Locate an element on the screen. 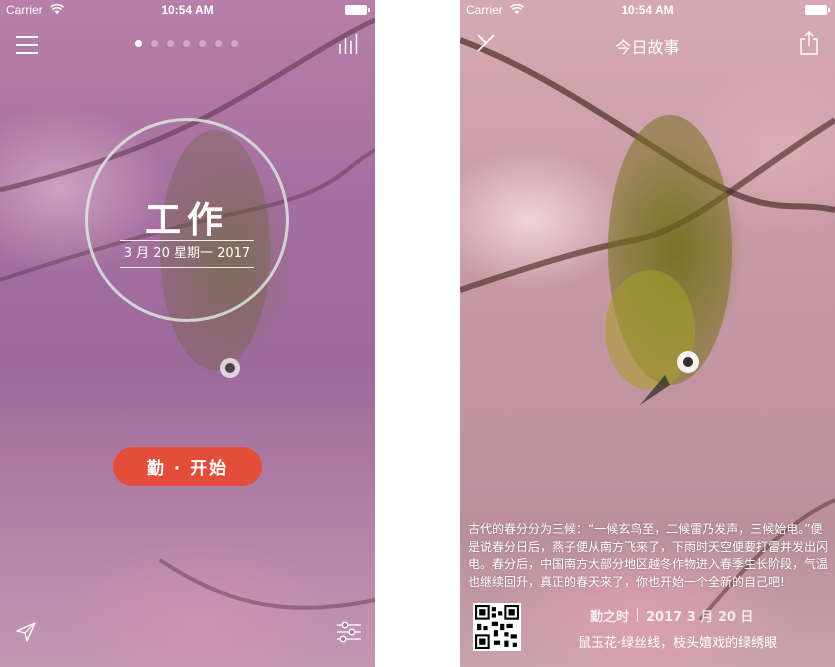 This screenshot has height=667, width=835. qr-code is located at coordinates (497, 627).